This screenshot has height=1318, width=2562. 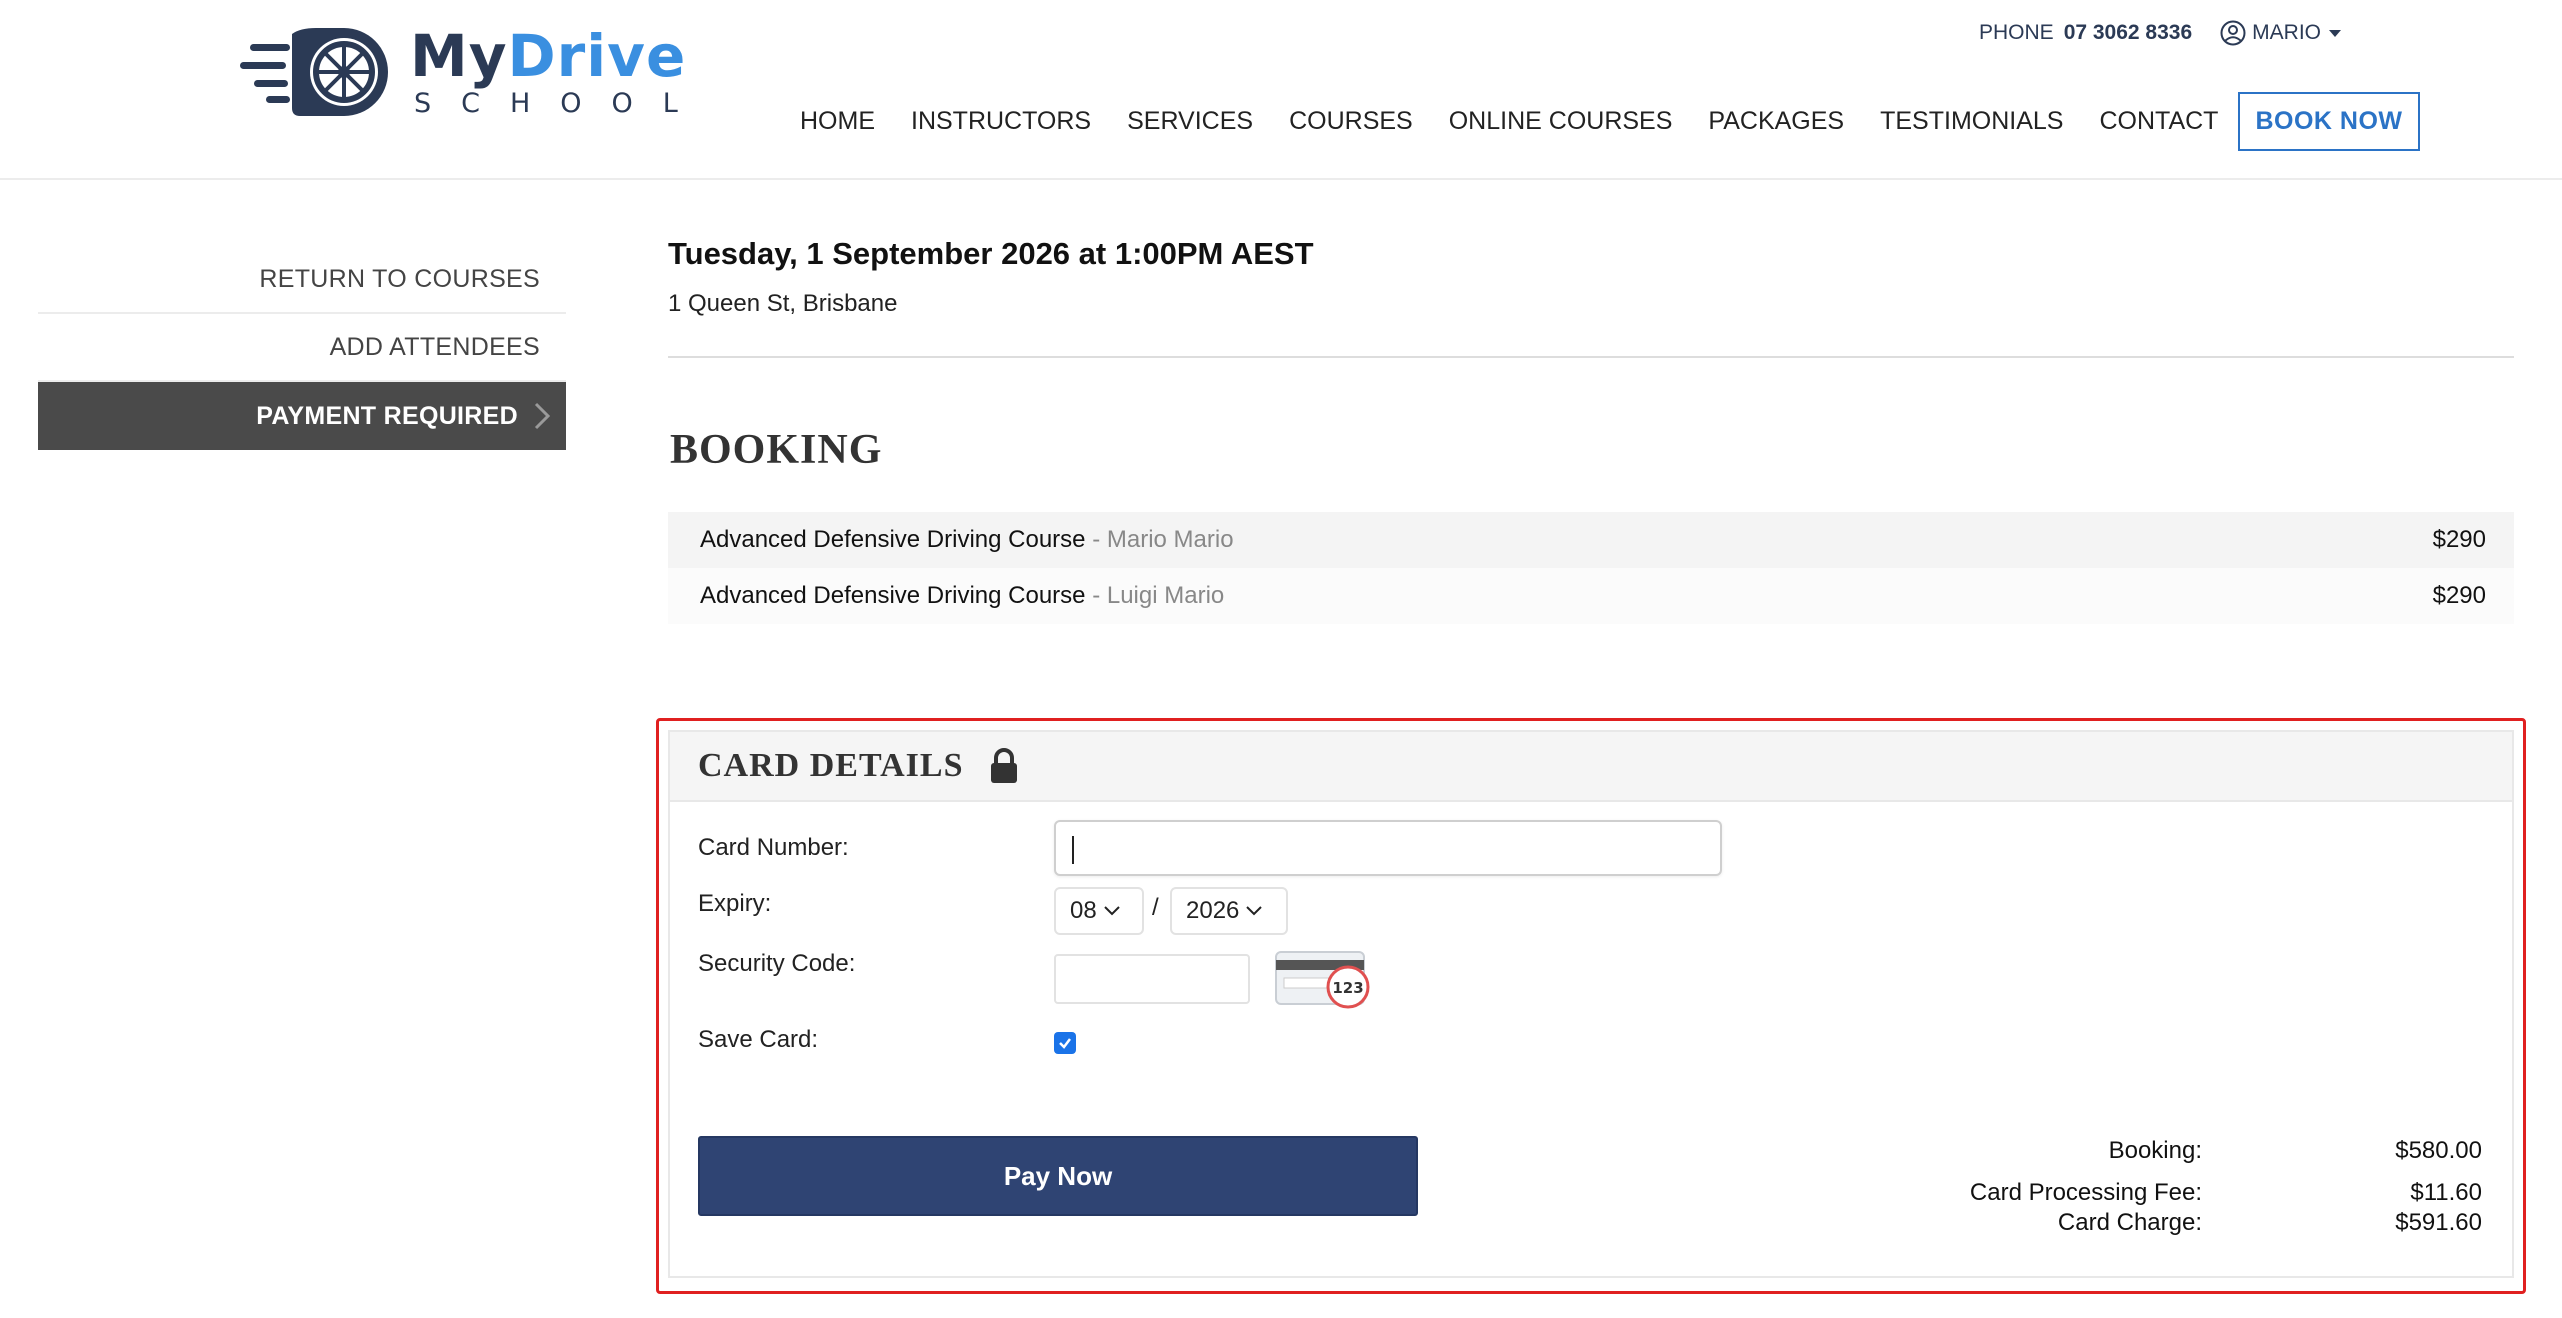 What do you see at coordinates (2158, 121) in the screenshot?
I see `nav-contact: CONTACT` at bounding box center [2158, 121].